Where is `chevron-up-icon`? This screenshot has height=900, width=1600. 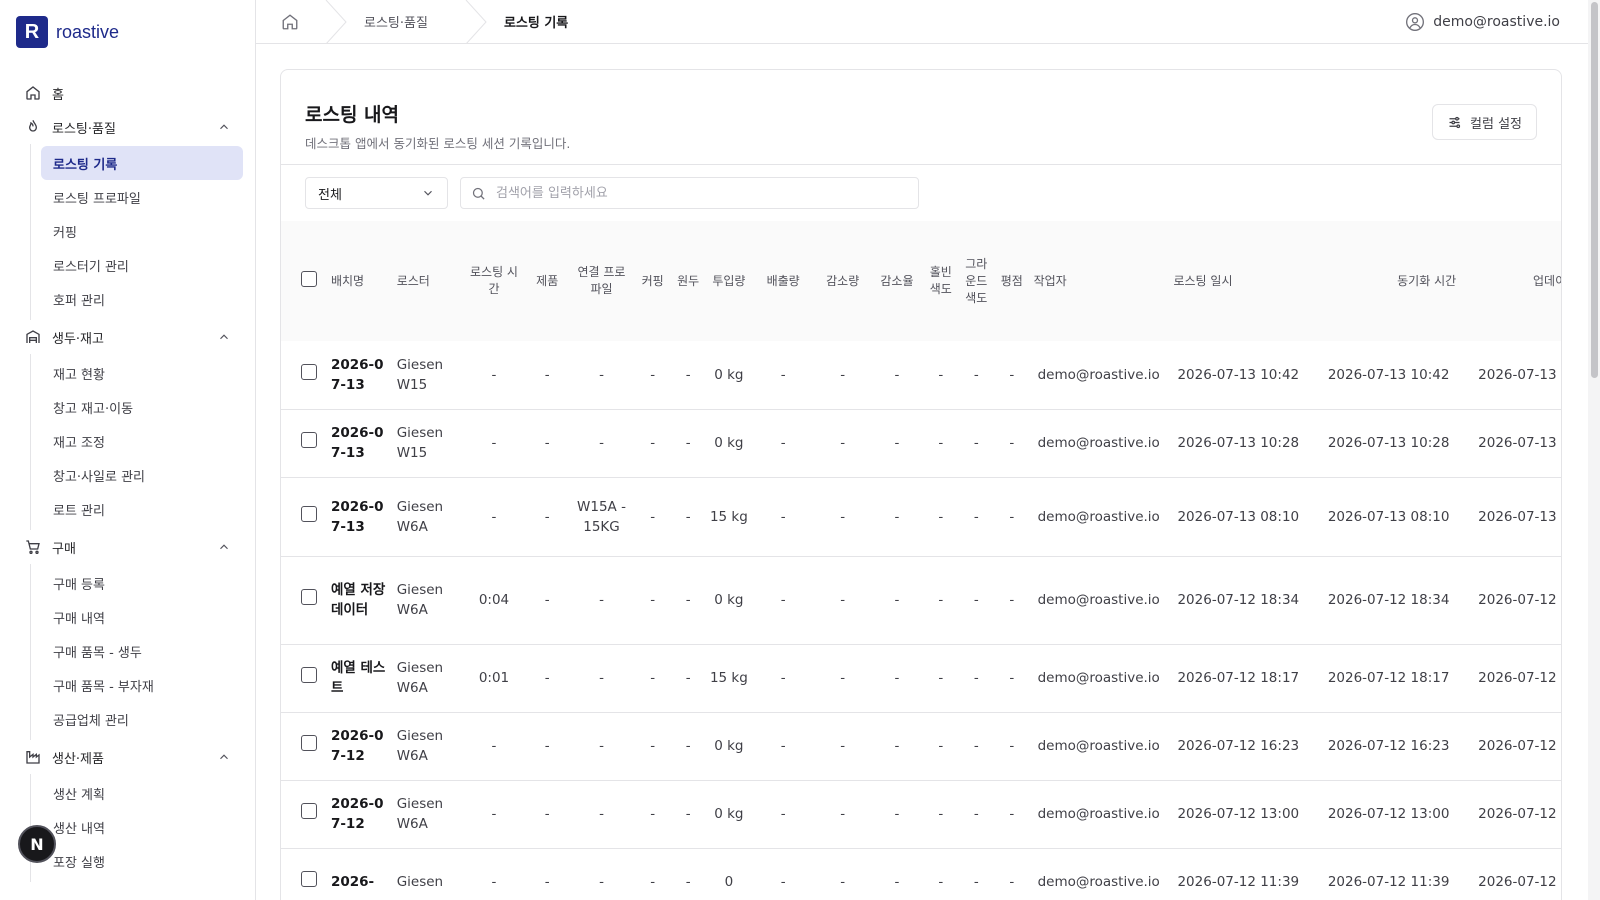 chevron-up-icon is located at coordinates (224, 337).